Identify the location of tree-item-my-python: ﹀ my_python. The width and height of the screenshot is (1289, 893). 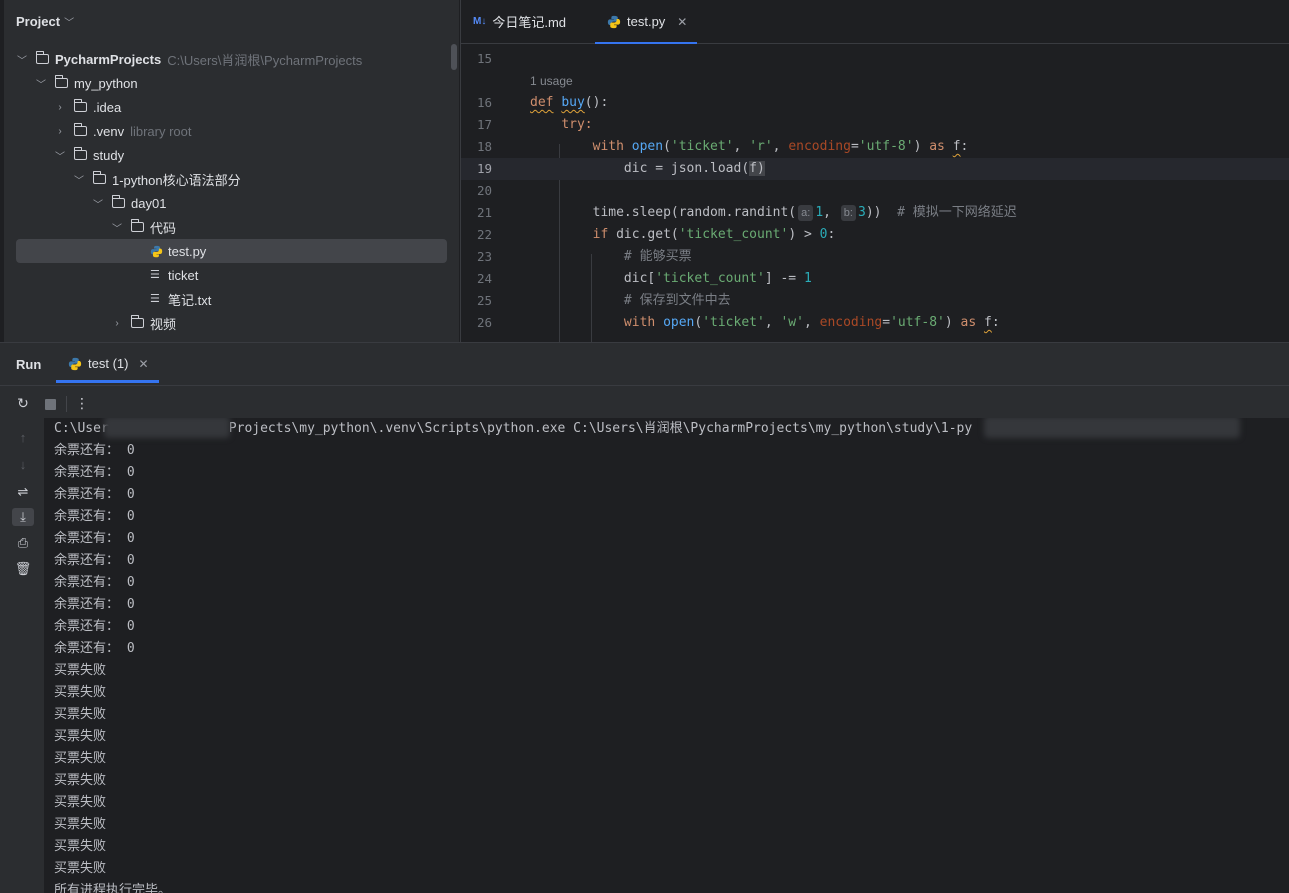
(231, 83).